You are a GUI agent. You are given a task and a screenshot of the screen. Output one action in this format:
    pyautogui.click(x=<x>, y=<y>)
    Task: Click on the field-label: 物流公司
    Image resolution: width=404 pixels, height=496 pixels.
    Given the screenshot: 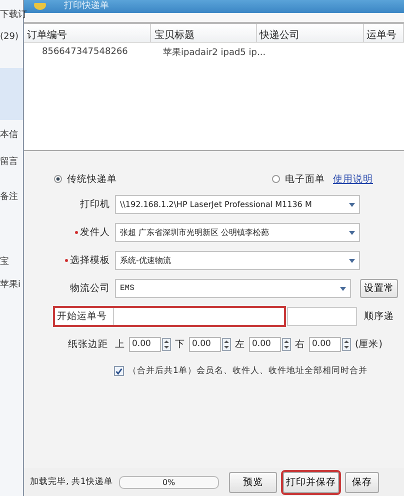 What is the action you would take?
    pyautogui.click(x=89, y=288)
    